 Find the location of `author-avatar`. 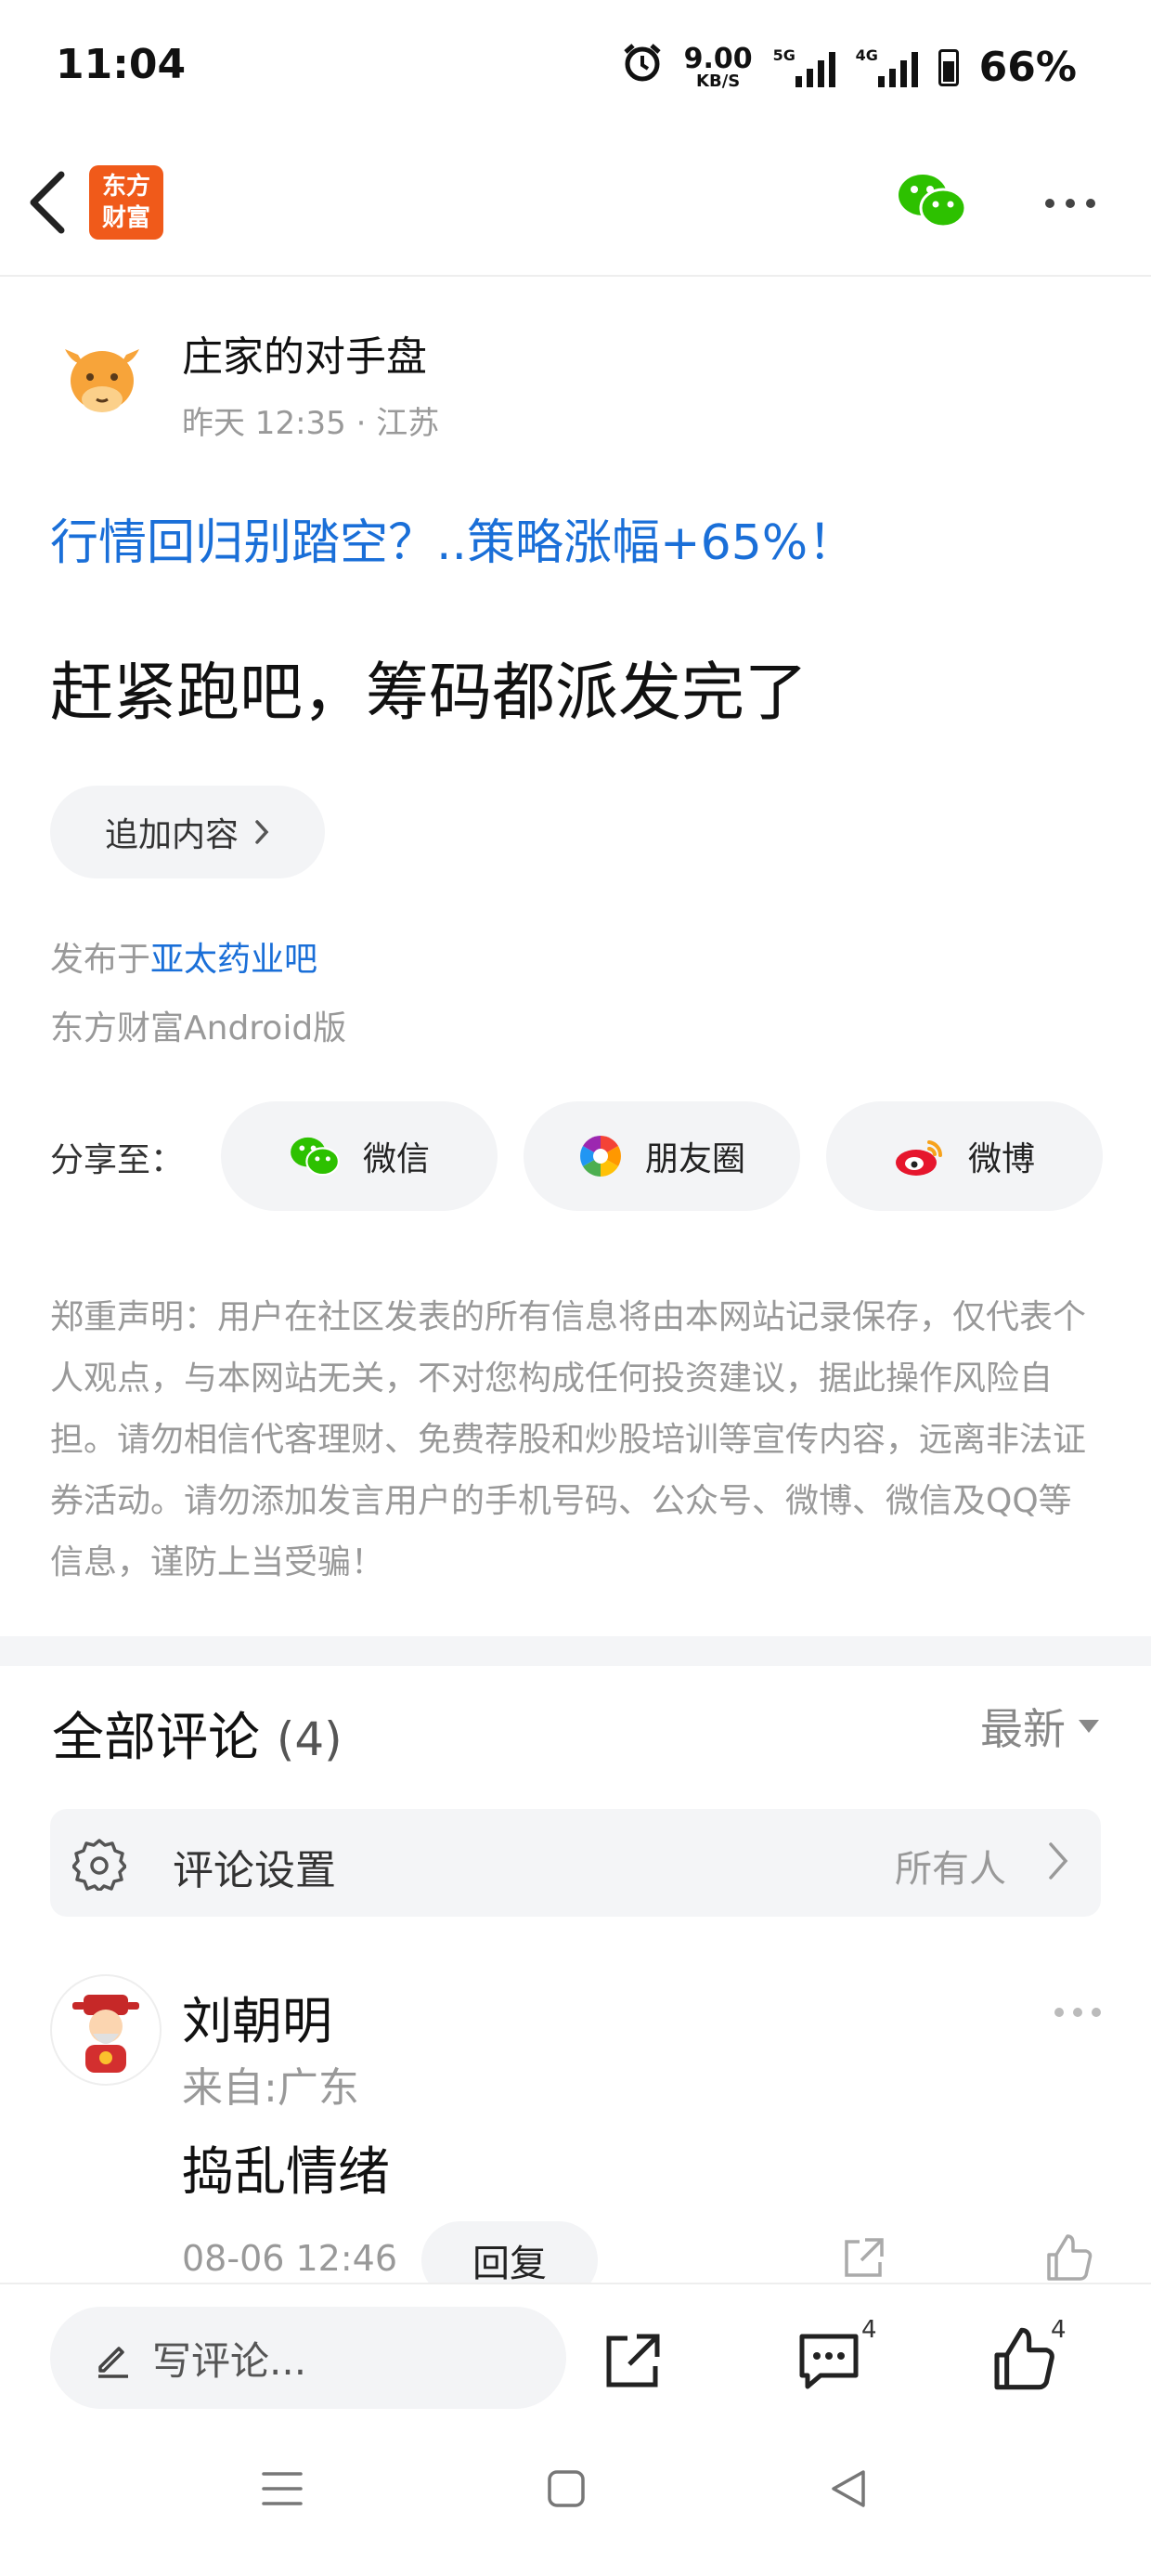

author-avatar is located at coordinates (102, 379).